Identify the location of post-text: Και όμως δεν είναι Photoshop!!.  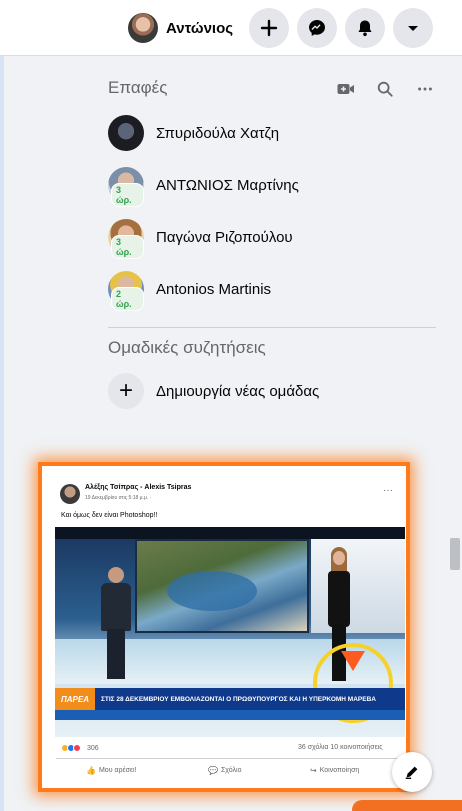
(109, 515).